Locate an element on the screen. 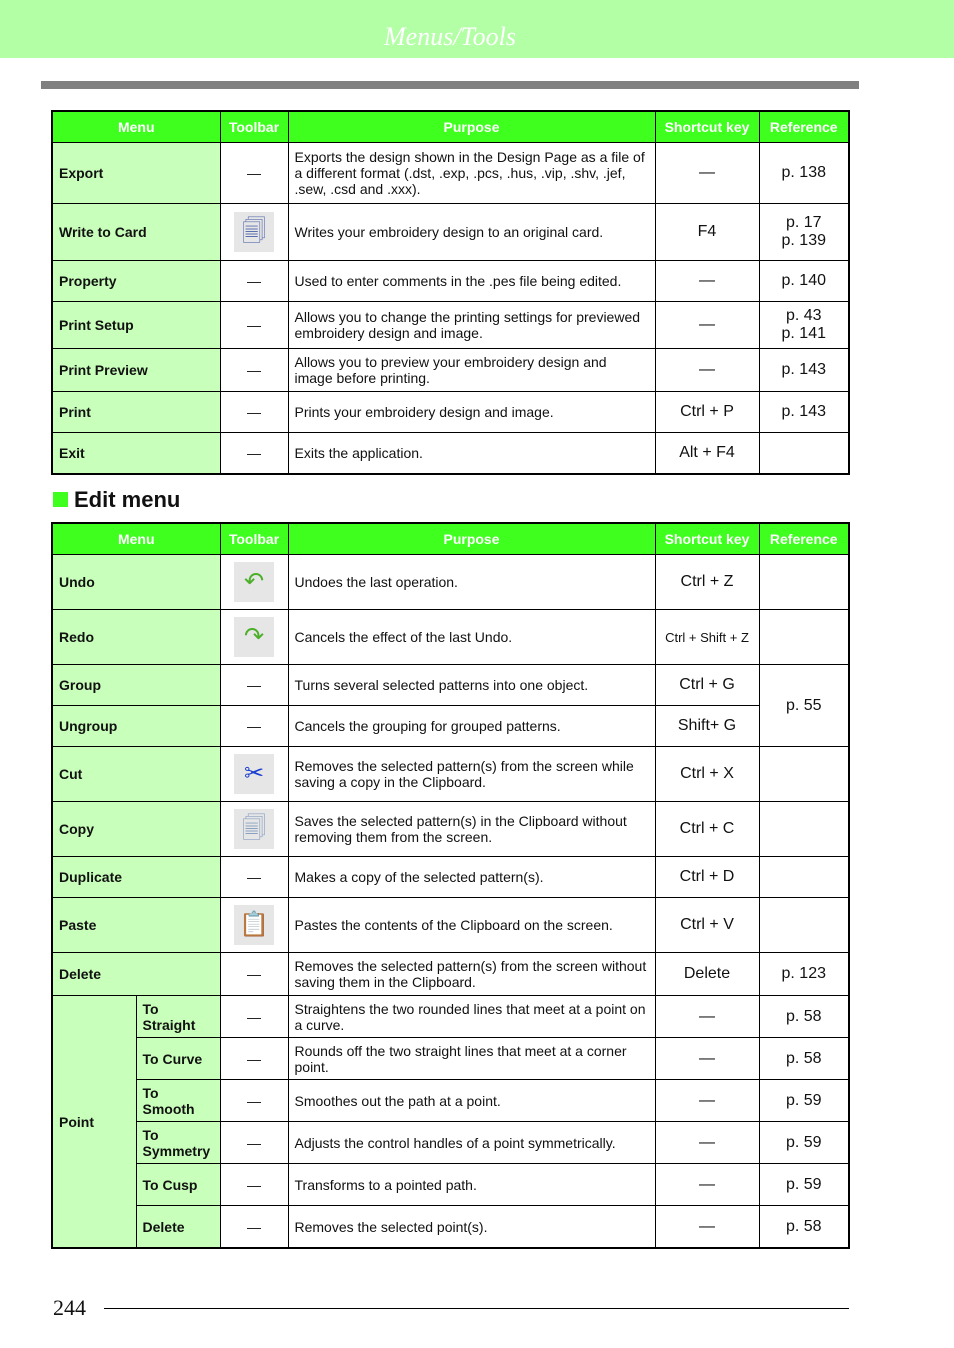  shortcut: Ctrl + Z is located at coordinates (707, 582).